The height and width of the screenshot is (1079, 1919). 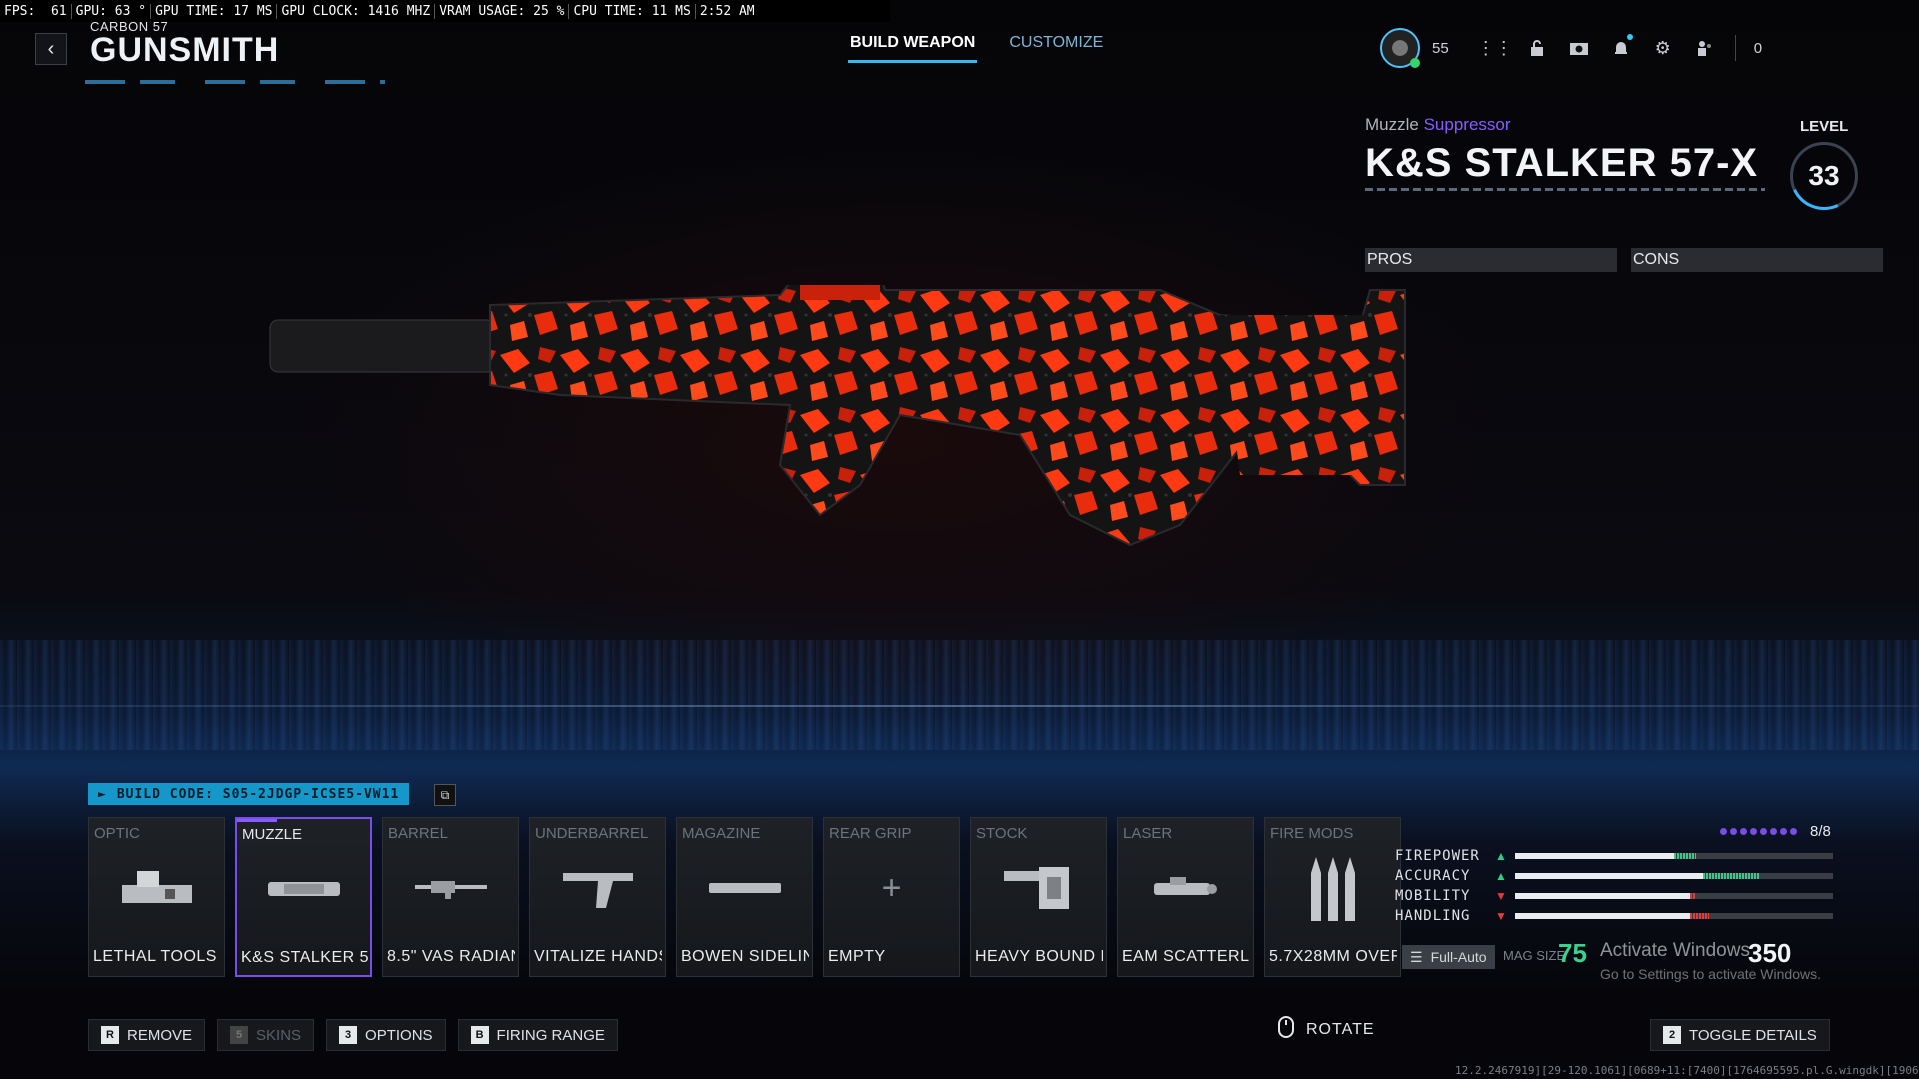 I want to click on stat-label: ACCURACY, so click(x=1433, y=876).